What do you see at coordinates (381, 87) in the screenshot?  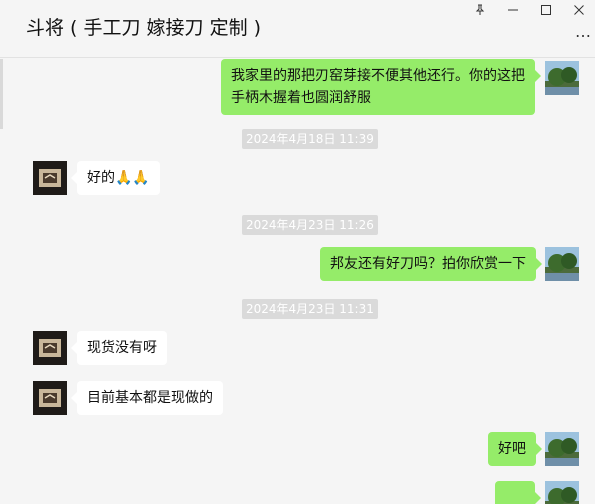 I see `message-bubble-self: 我家里的那把刃窑芽接不便其他还行。你的这把 手柄木握着也圆润舒服` at bounding box center [381, 87].